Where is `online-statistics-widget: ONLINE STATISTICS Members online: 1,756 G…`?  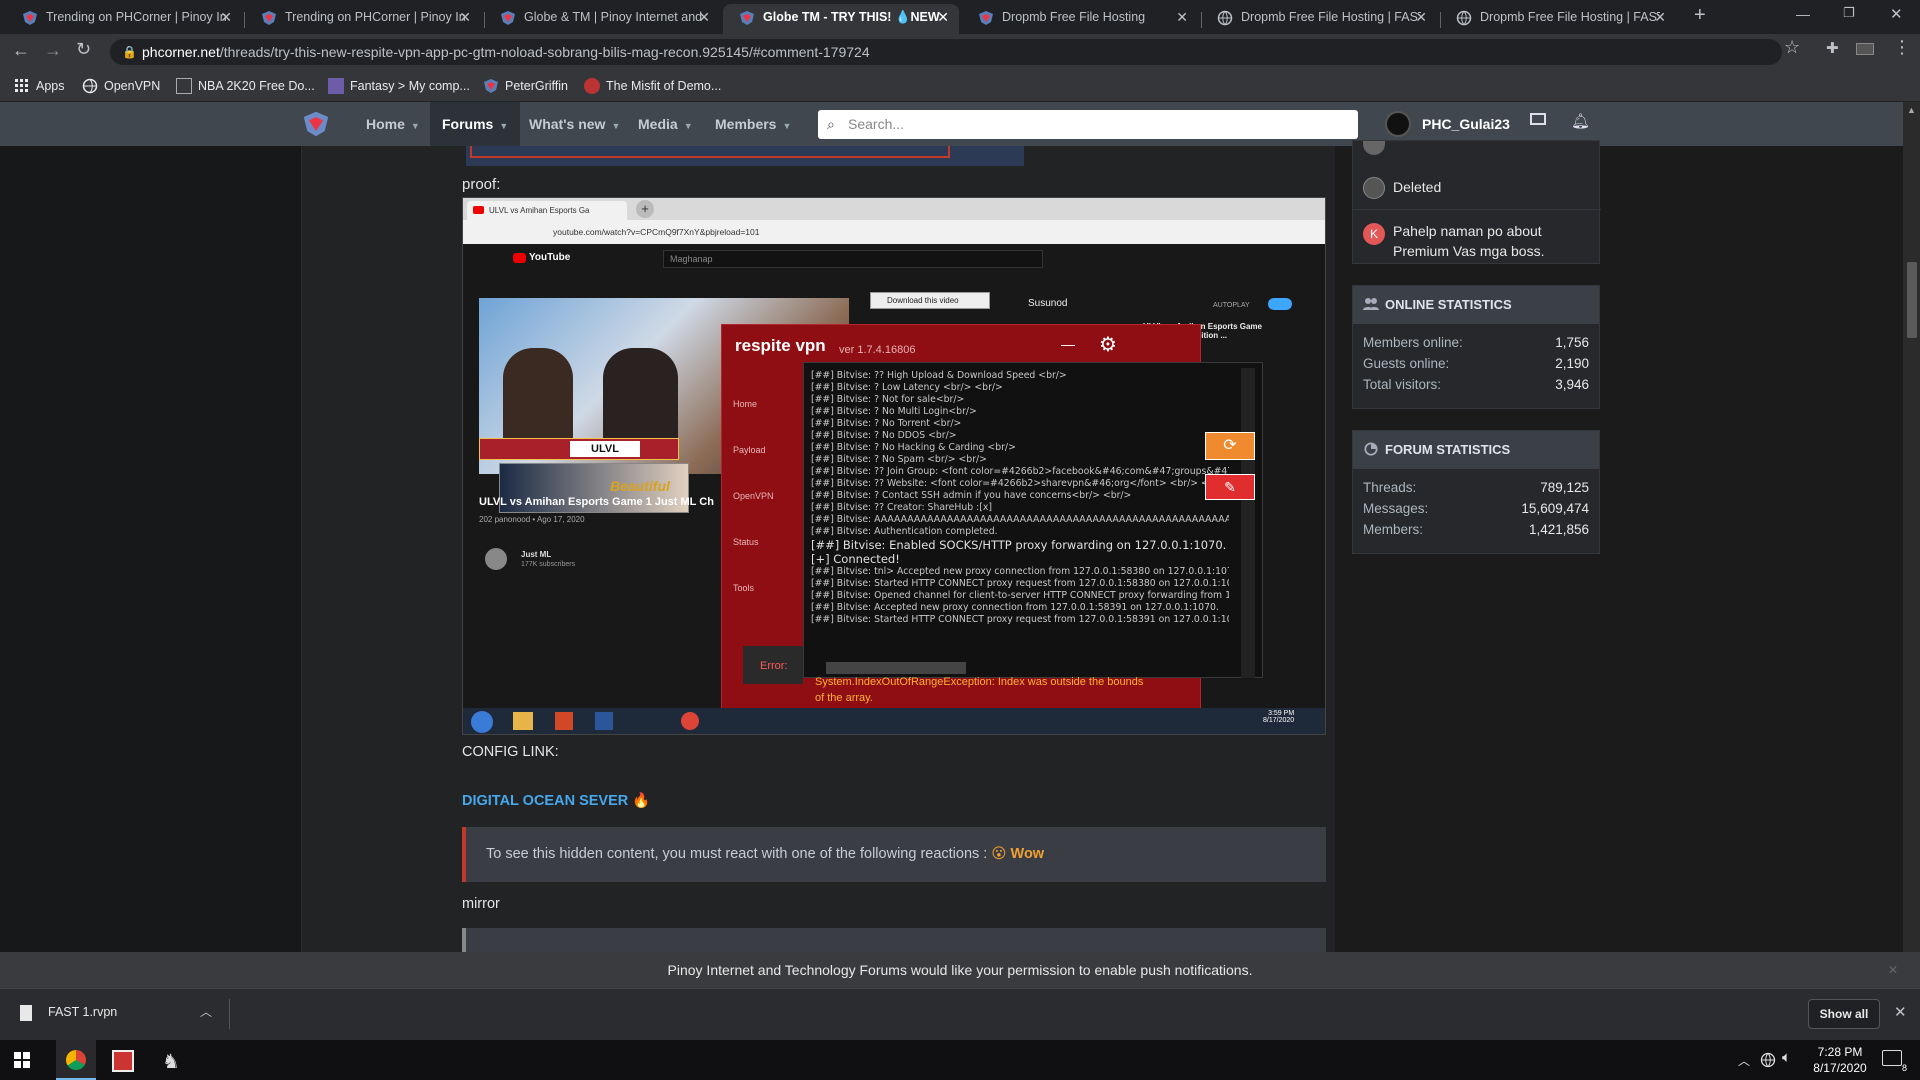
online-statistics-widget: ONLINE STATISTICS Members online: 1,756 G… is located at coordinates (1476, 347).